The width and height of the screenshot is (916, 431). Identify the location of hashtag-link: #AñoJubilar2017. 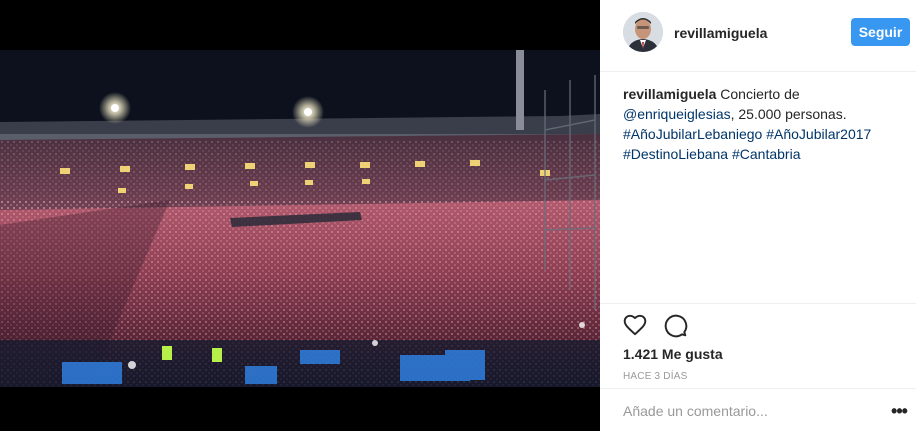
(818, 134).